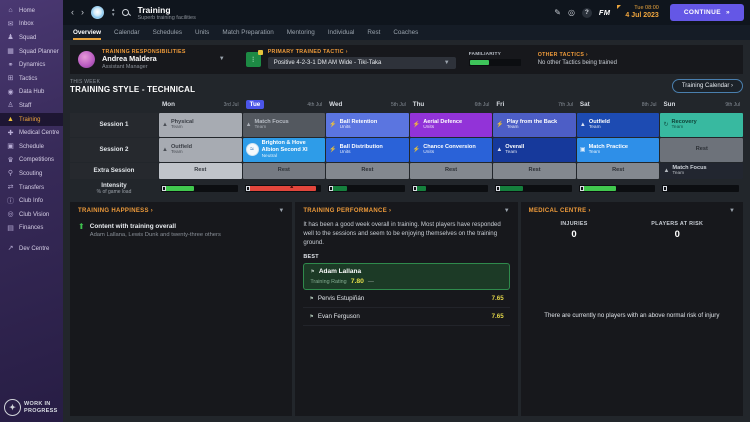  Describe the element at coordinates (167, 32) in the screenshot. I see `tab-schedules: Schedules` at that location.